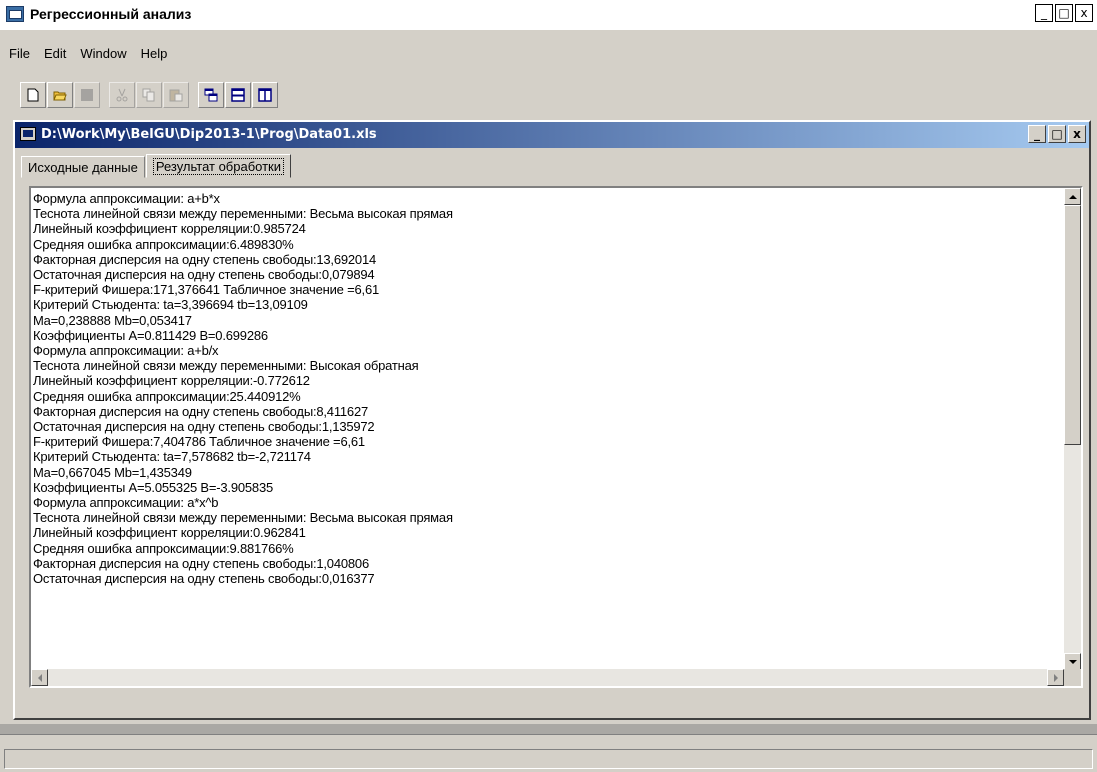 The width and height of the screenshot is (1097, 772). I want to click on result-line: Линейный коэффициент корреляции:0.985724, so click(169, 229).